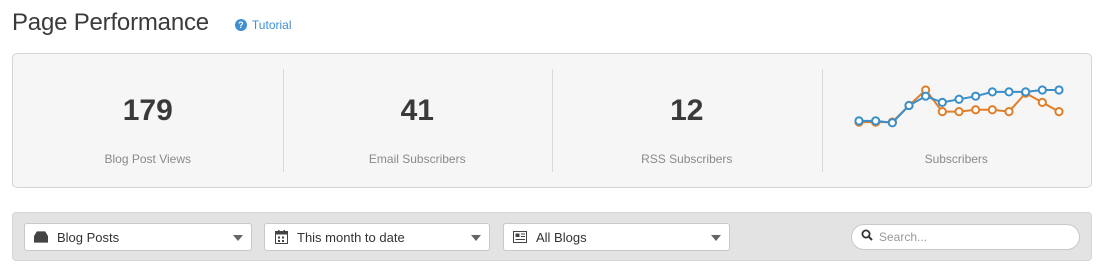  I want to click on stat-label: Subscribers, so click(956, 159).